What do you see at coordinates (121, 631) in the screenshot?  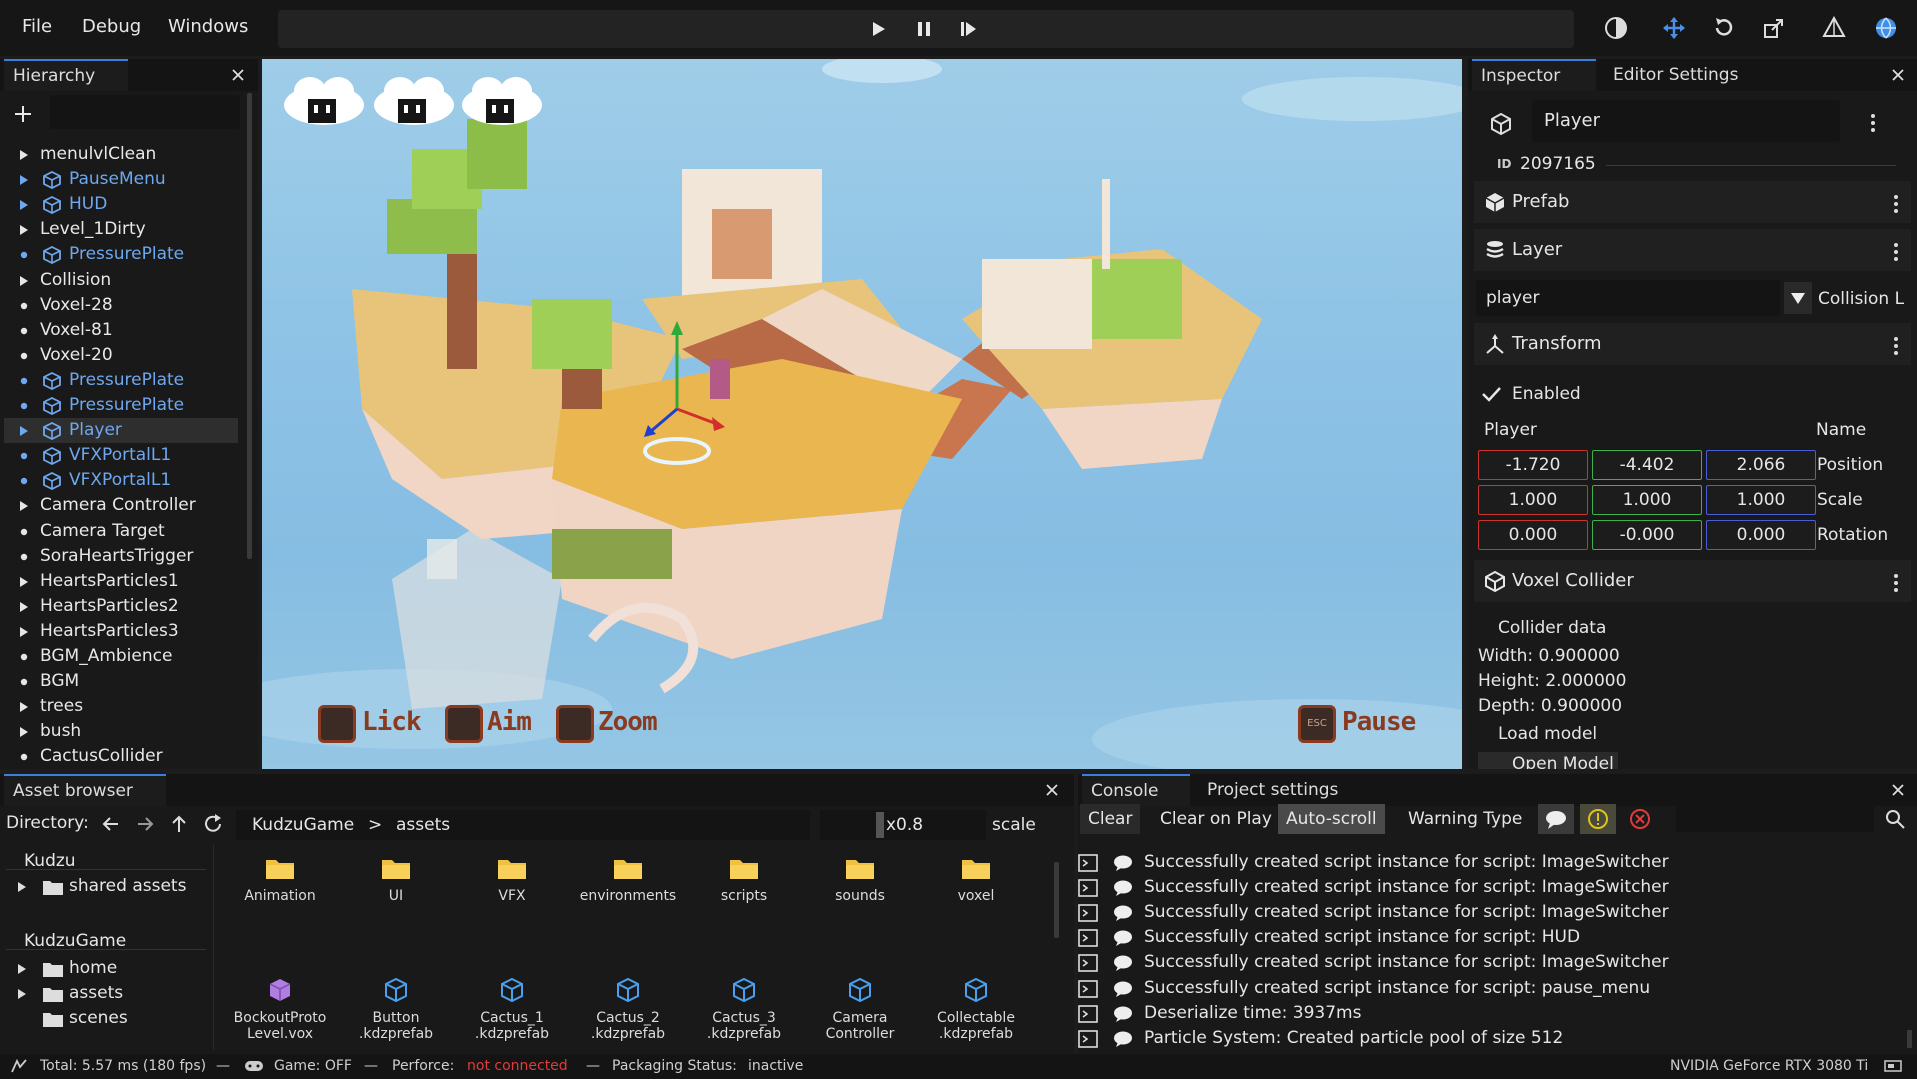 I see `hierarchy-item: HeartsParticles3` at bounding box center [121, 631].